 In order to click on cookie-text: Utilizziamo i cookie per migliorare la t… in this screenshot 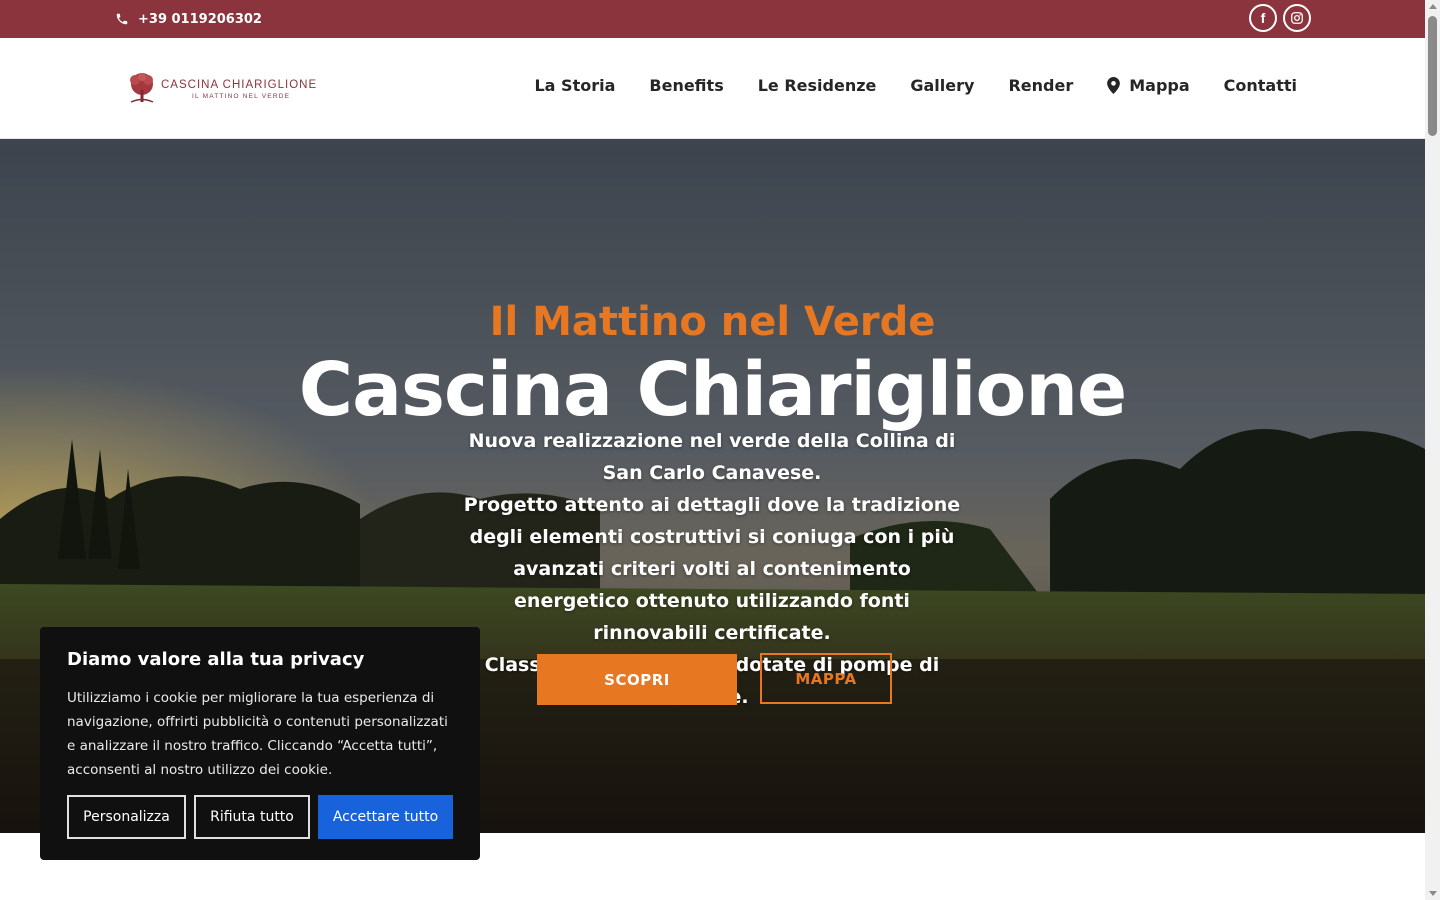, I will do `click(257, 734)`.